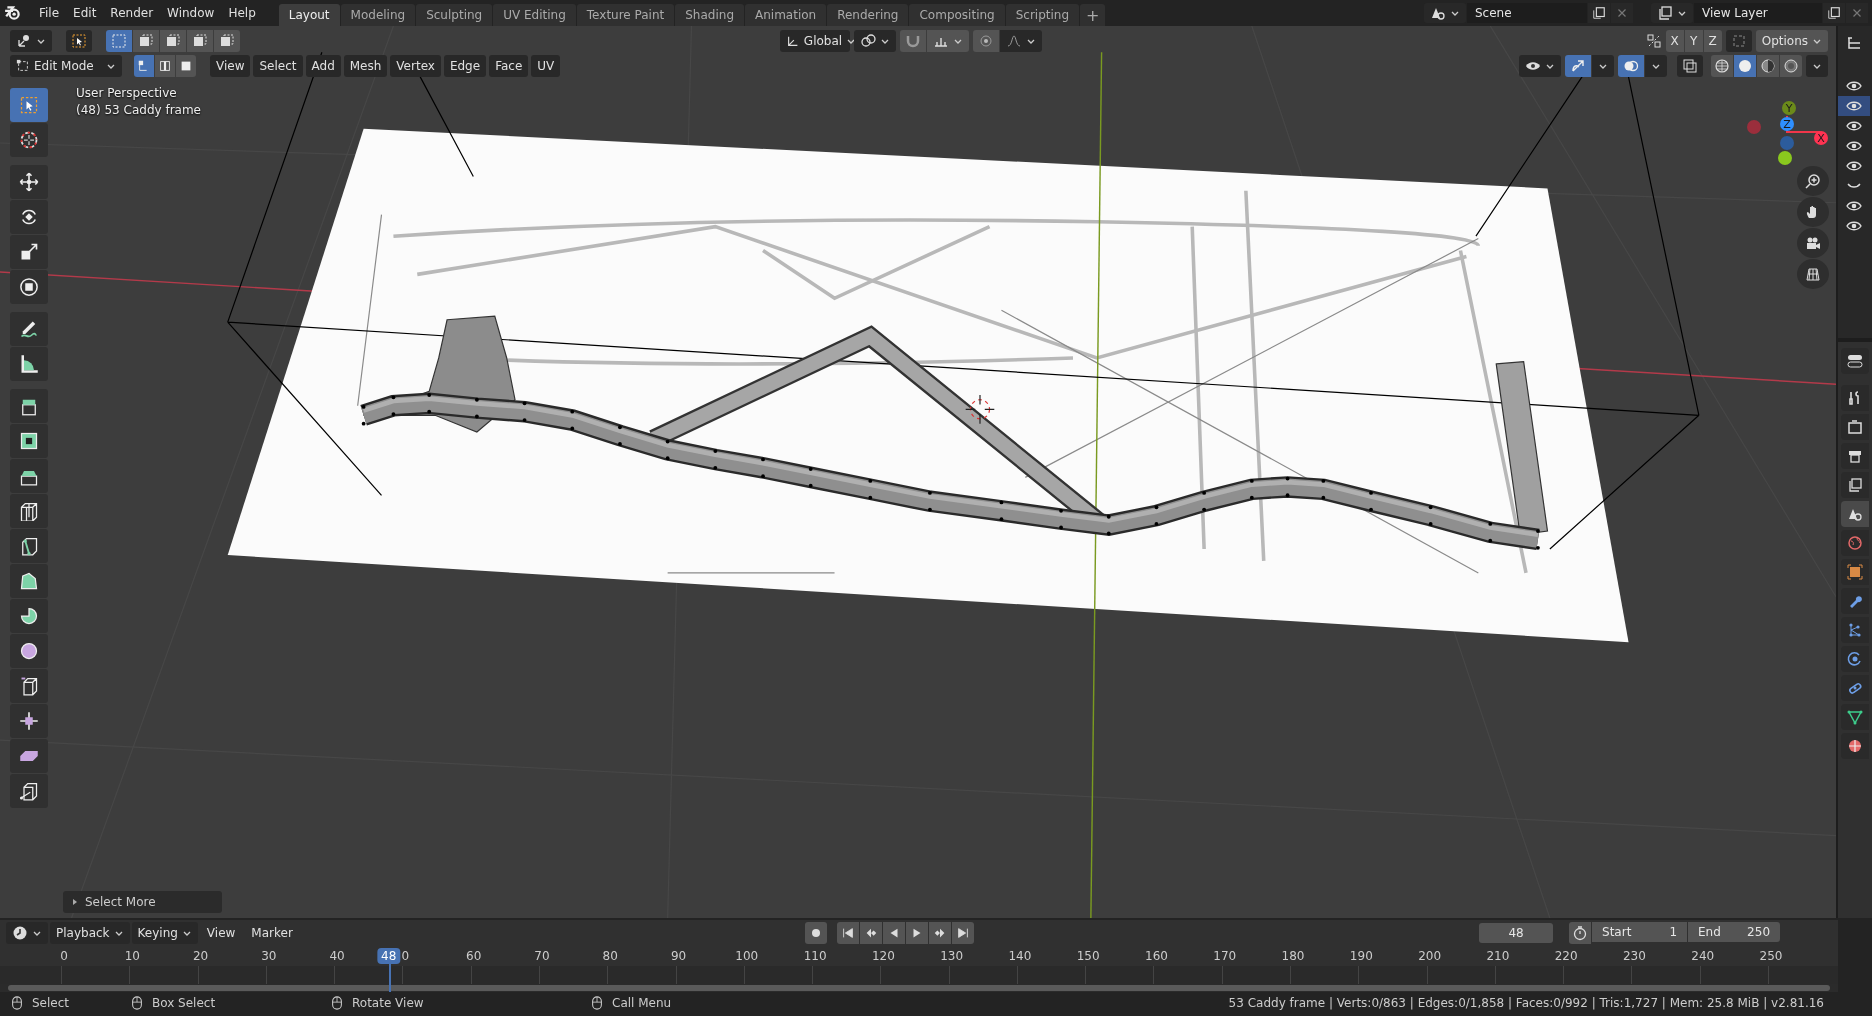  What do you see at coordinates (66, 66) in the screenshot?
I see `mode-dropdown: Edit Mode` at bounding box center [66, 66].